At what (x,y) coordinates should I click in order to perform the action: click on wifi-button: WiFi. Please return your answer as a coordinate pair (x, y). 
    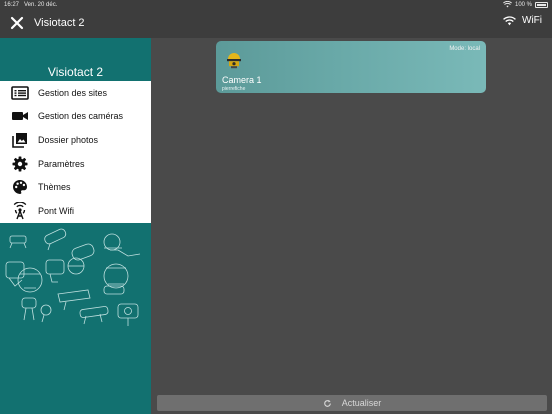
    Looking at the image, I should click on (522, 20).